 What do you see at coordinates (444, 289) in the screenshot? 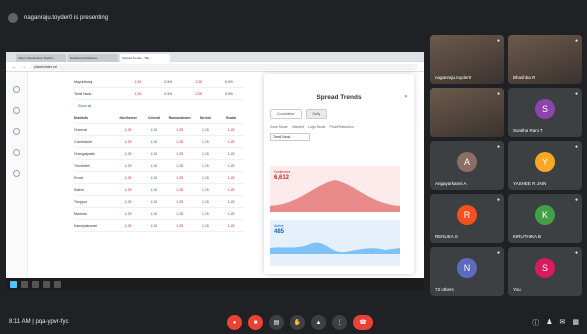
I see `participant-name: 73 others` at bounding box center [444, 289].